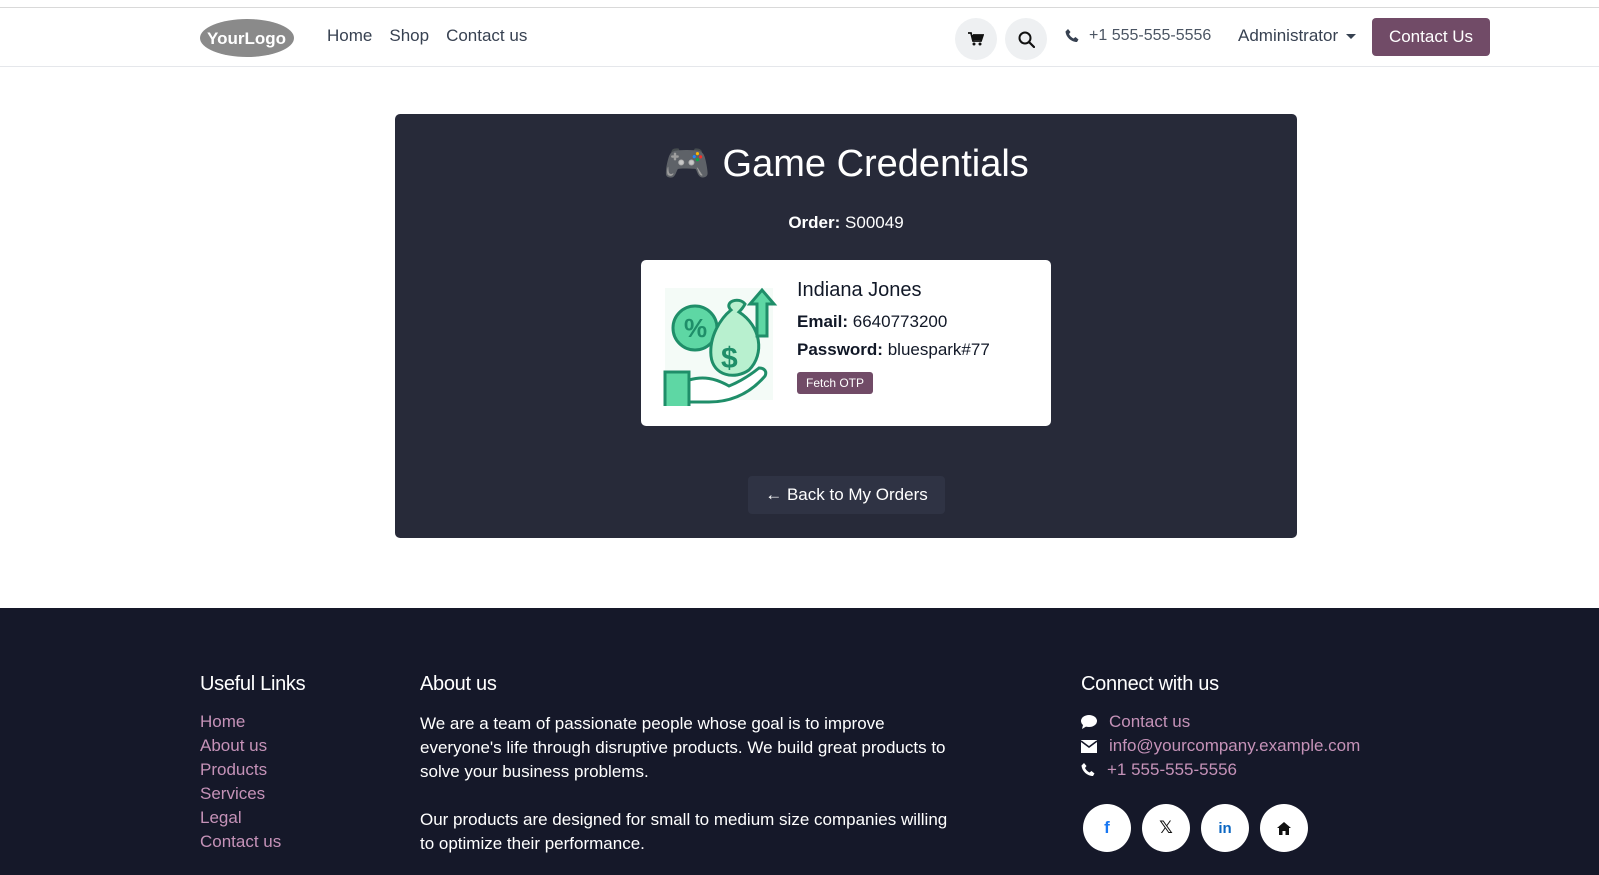 The image size is (1599, 875). I want to click on order-info: Order: S00049, so click(846, 223).